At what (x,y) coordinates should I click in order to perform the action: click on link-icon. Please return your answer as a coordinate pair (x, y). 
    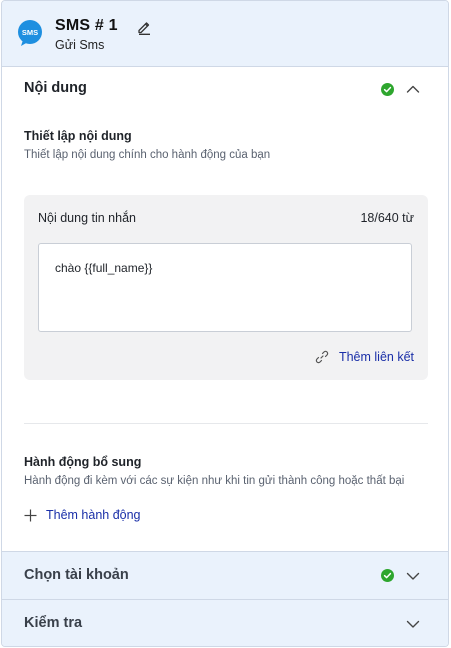
    Looking at the image, I should click on (322, 357).